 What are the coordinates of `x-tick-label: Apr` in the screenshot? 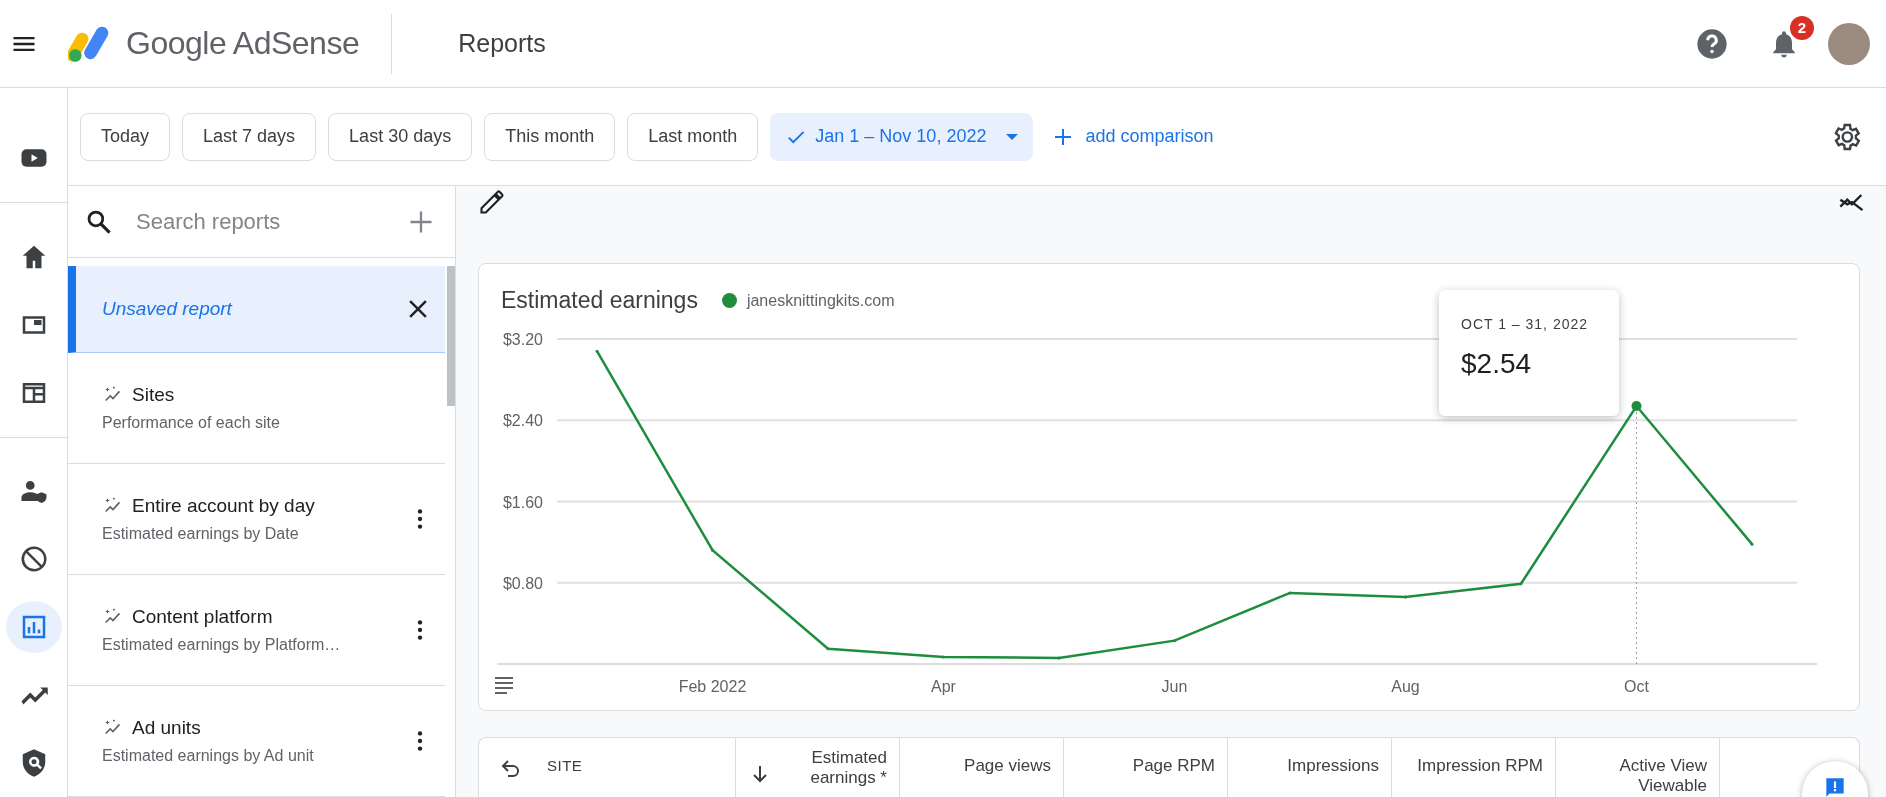 It's located at (943, 686).